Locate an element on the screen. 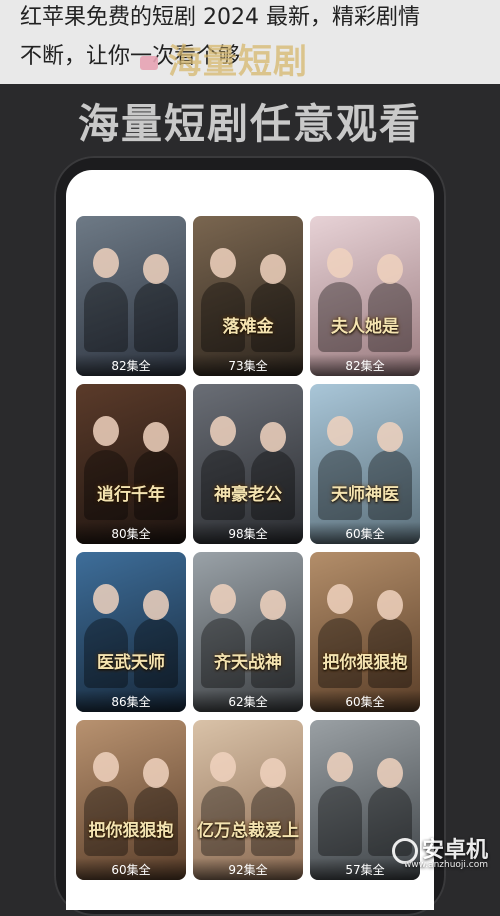 The width and height of the screenshot is (500, 916). drama-title-art: 天师神医 is located at coordinates (365, 495).